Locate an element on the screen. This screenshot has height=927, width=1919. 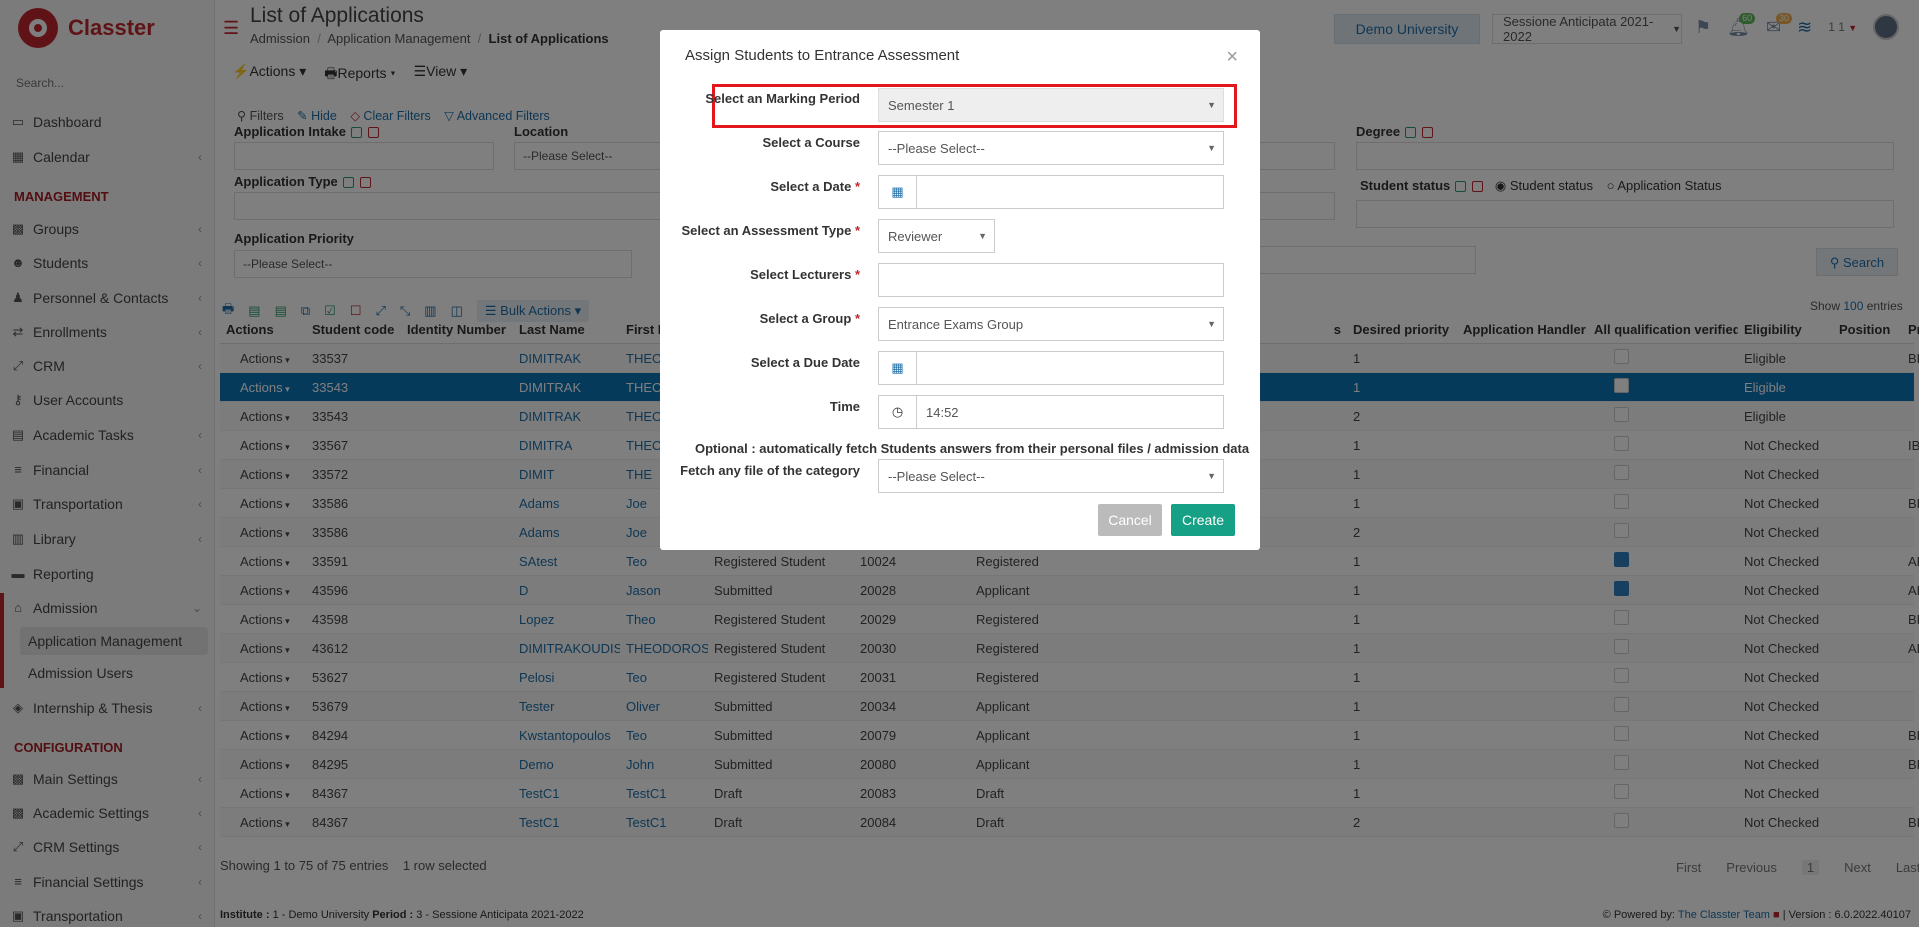
marking-period-select: Semester 1 ▼ is located at coordinates (1051, 105).